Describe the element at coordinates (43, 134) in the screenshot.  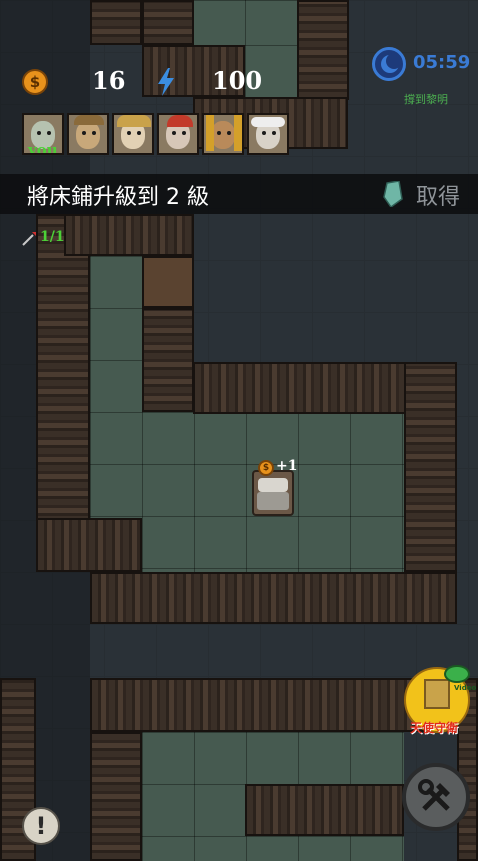
I see `player-avatar-1: you` at that location.